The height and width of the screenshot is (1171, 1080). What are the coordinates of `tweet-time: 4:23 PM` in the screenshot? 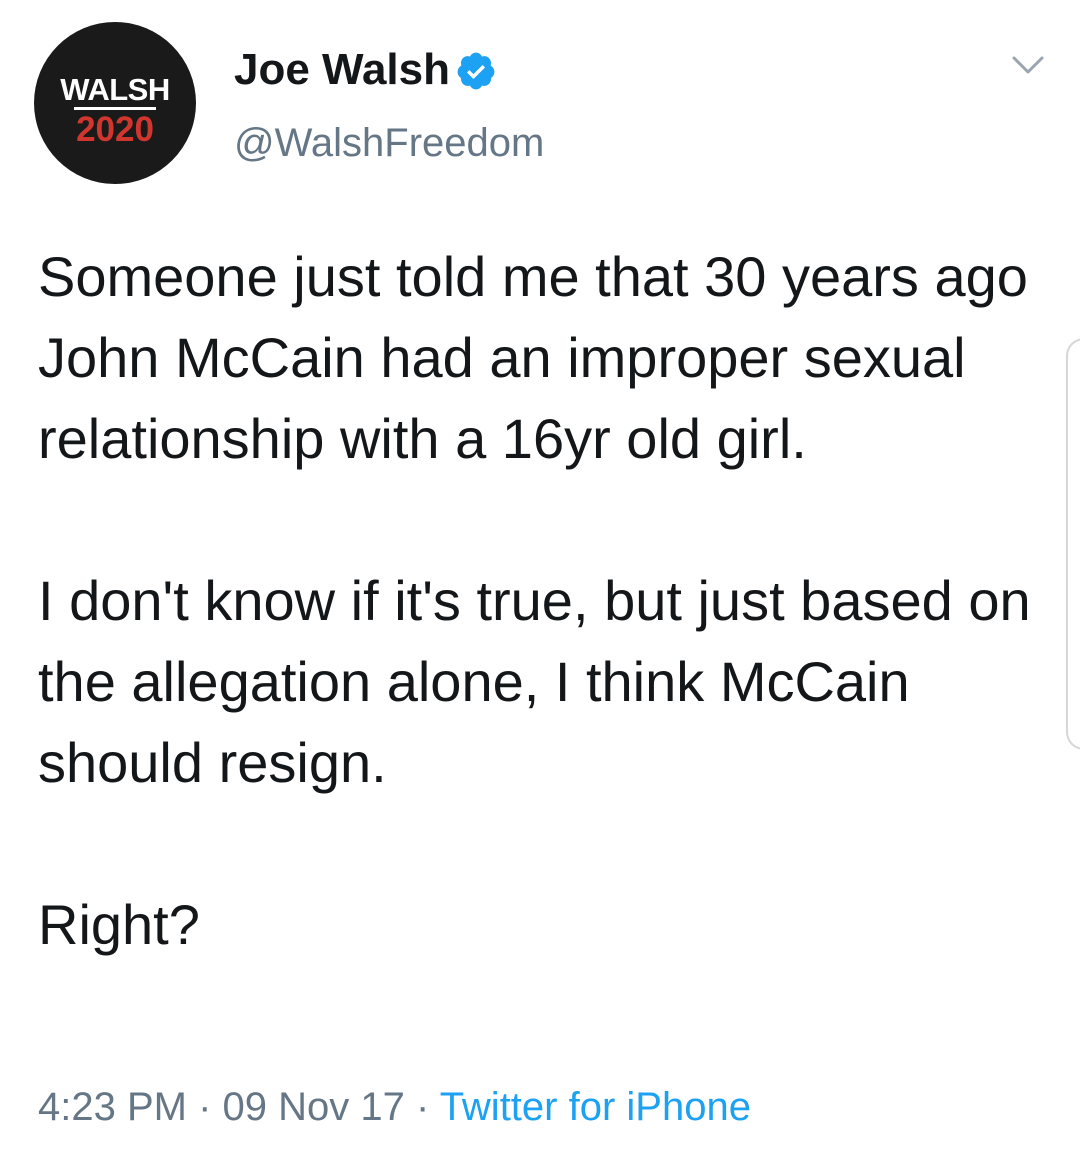 It's located at (112, 1107).